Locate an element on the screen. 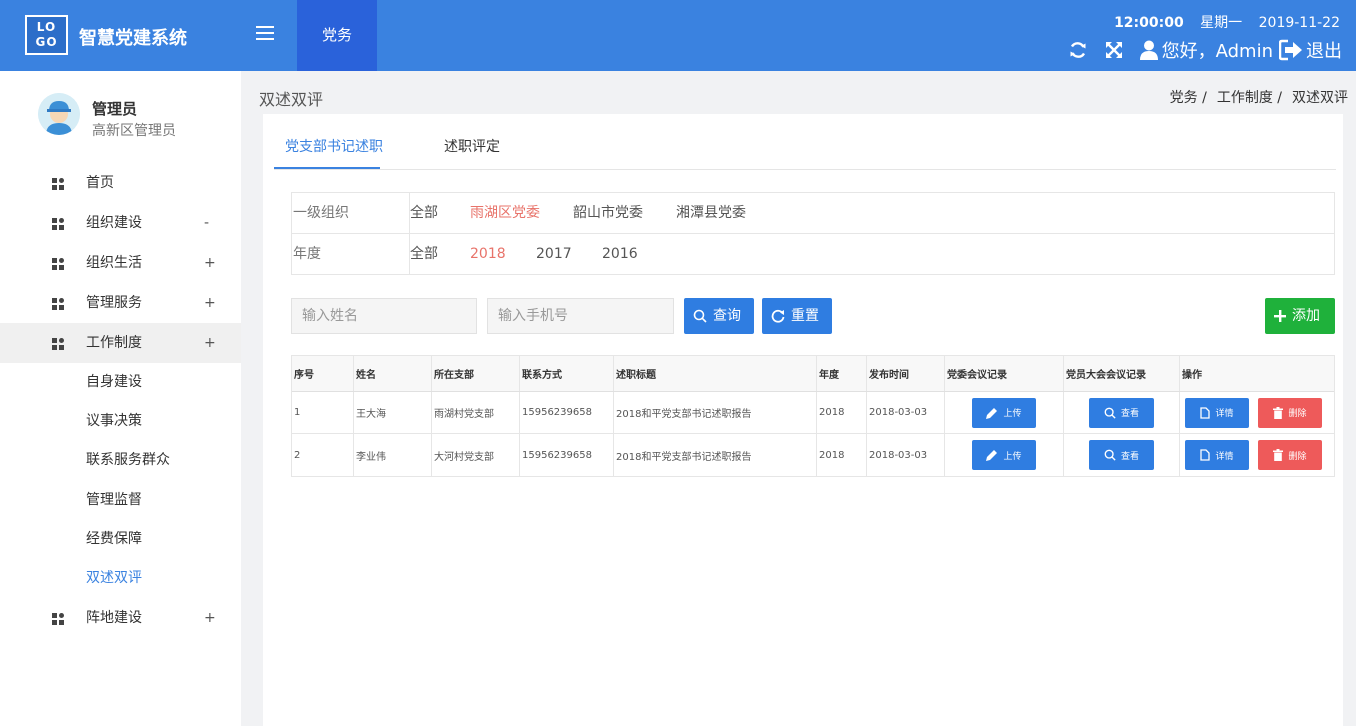 This screenshot has height=726, width=1356. submenu-item-decision-making: 议事决策 is located at coordinates (120, 421).